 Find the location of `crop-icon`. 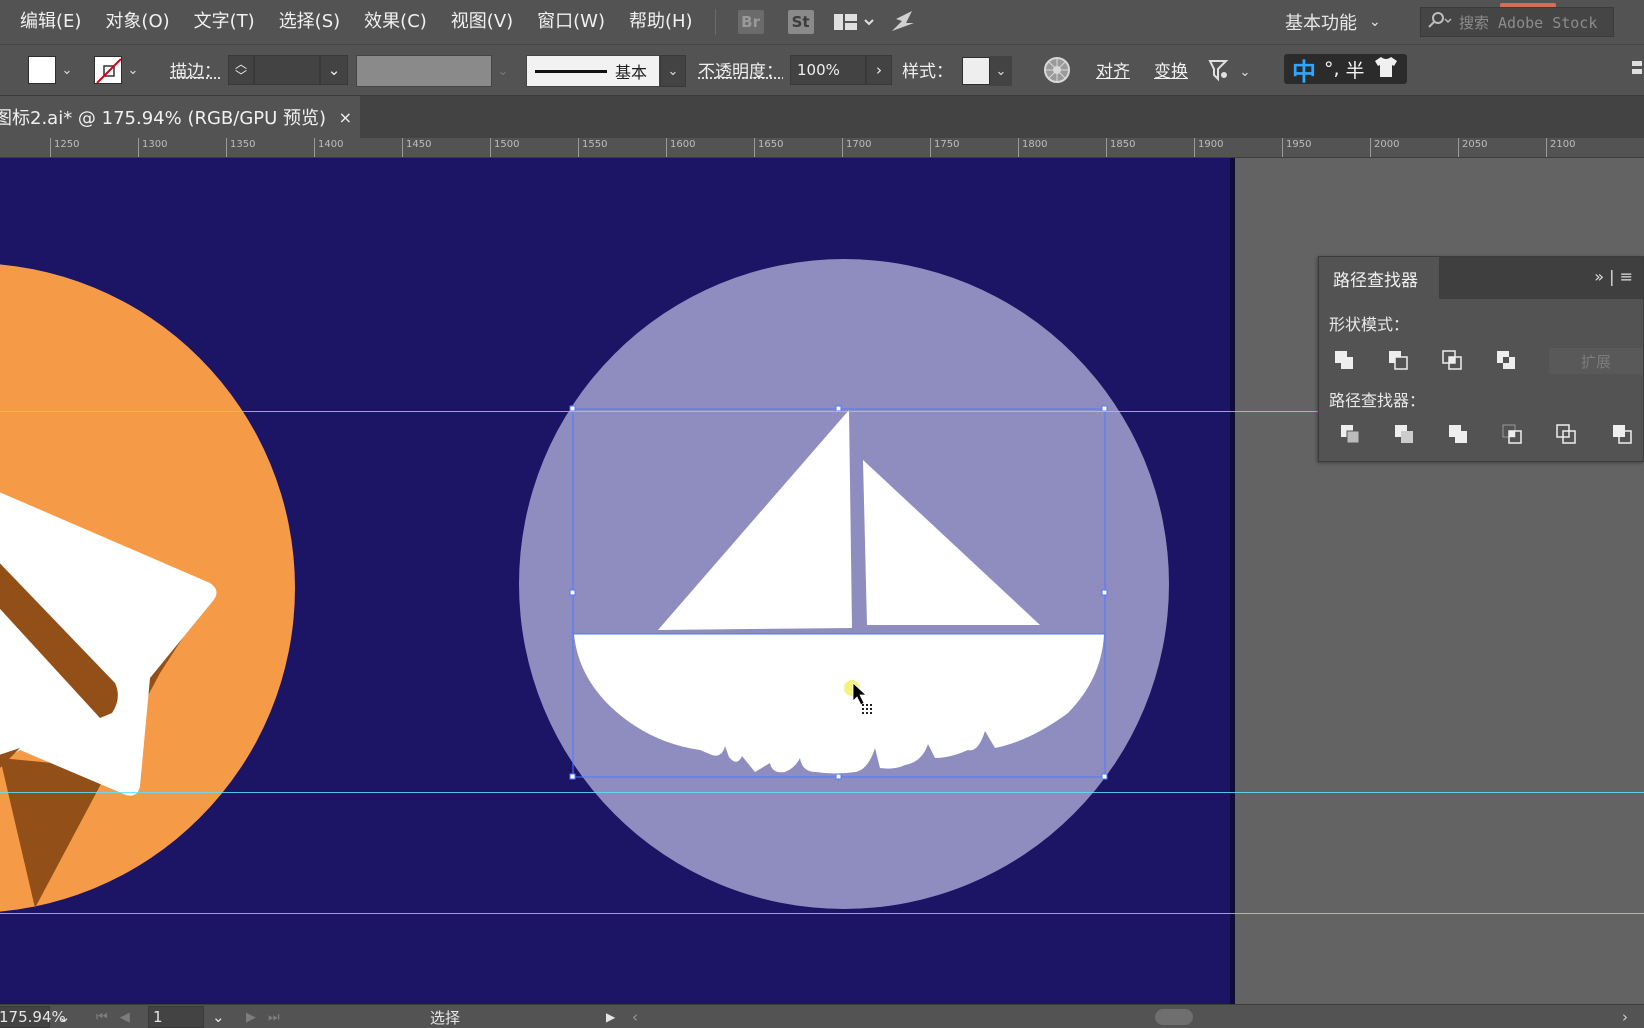

crop-icon is located at coordinates (1512, 434).